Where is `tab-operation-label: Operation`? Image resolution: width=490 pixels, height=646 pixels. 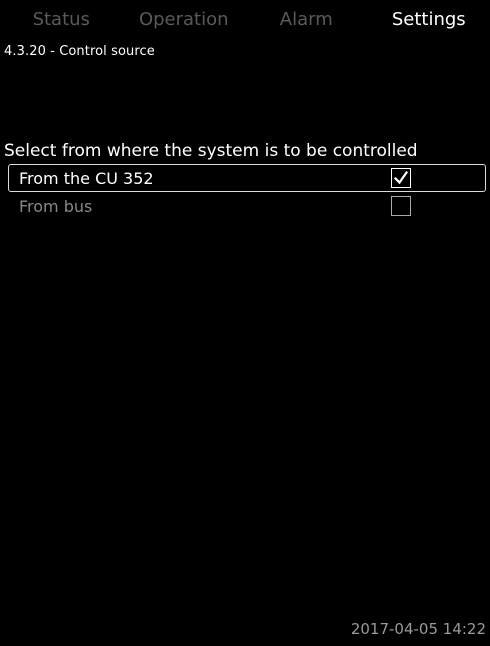 tab-operation-label: Operation is located at coordinates (183, 19).